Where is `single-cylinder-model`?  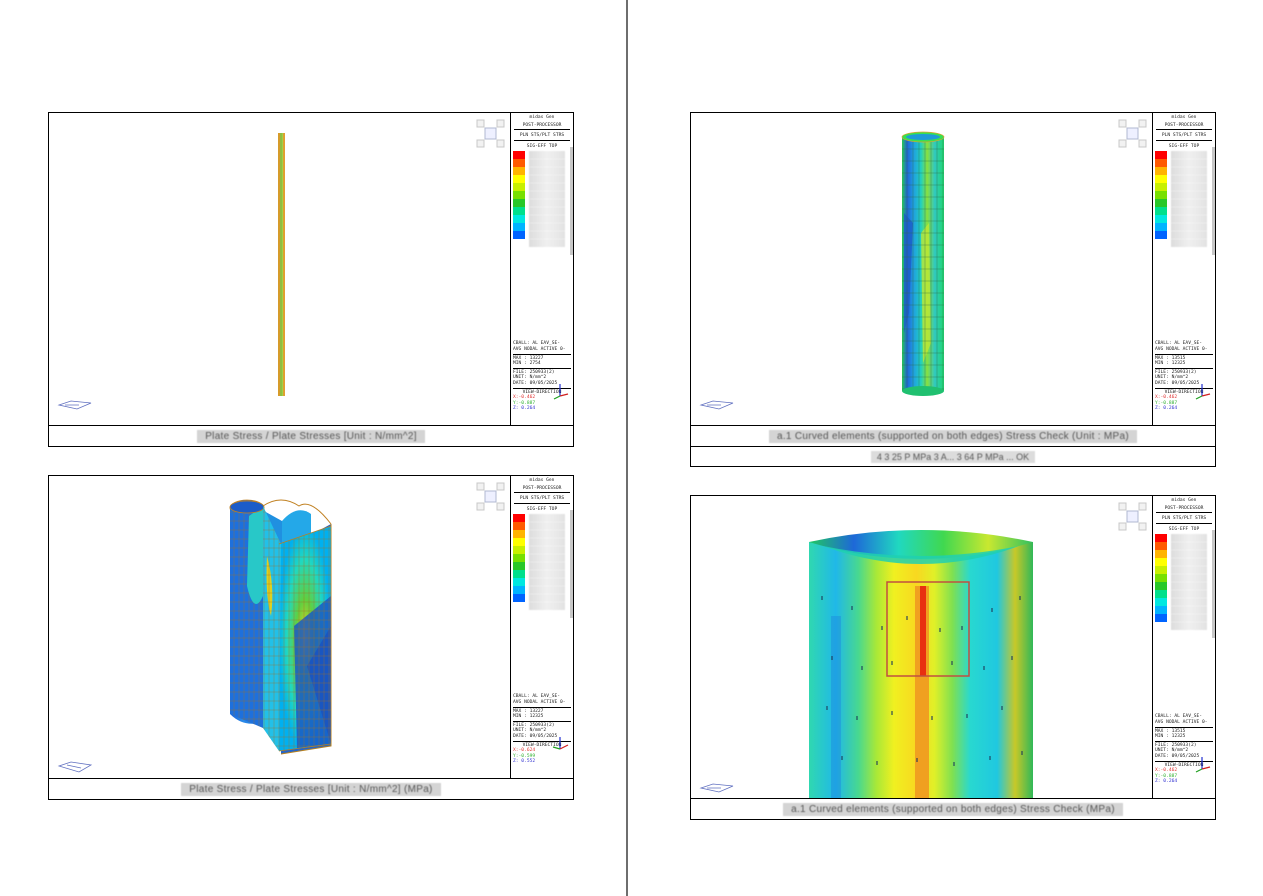 single-cylinder-model is located at coordinates (923, 263).